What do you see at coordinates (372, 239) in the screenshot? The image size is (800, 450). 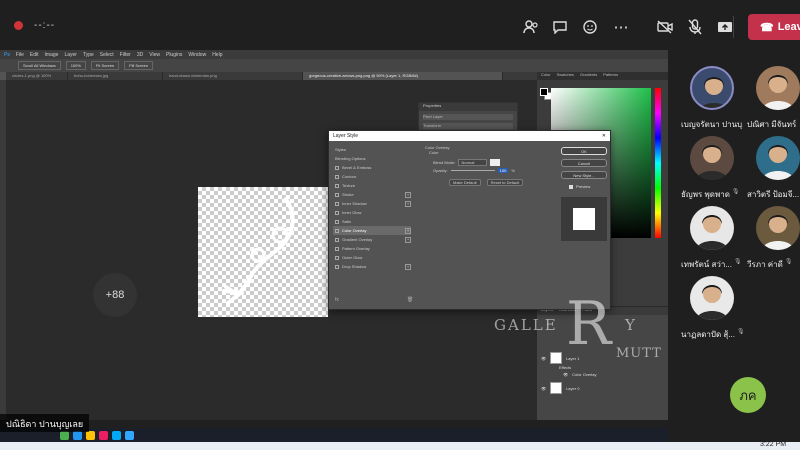 I see `style-list-item: Gradient Overlay +` at bounding box center [372, 239].